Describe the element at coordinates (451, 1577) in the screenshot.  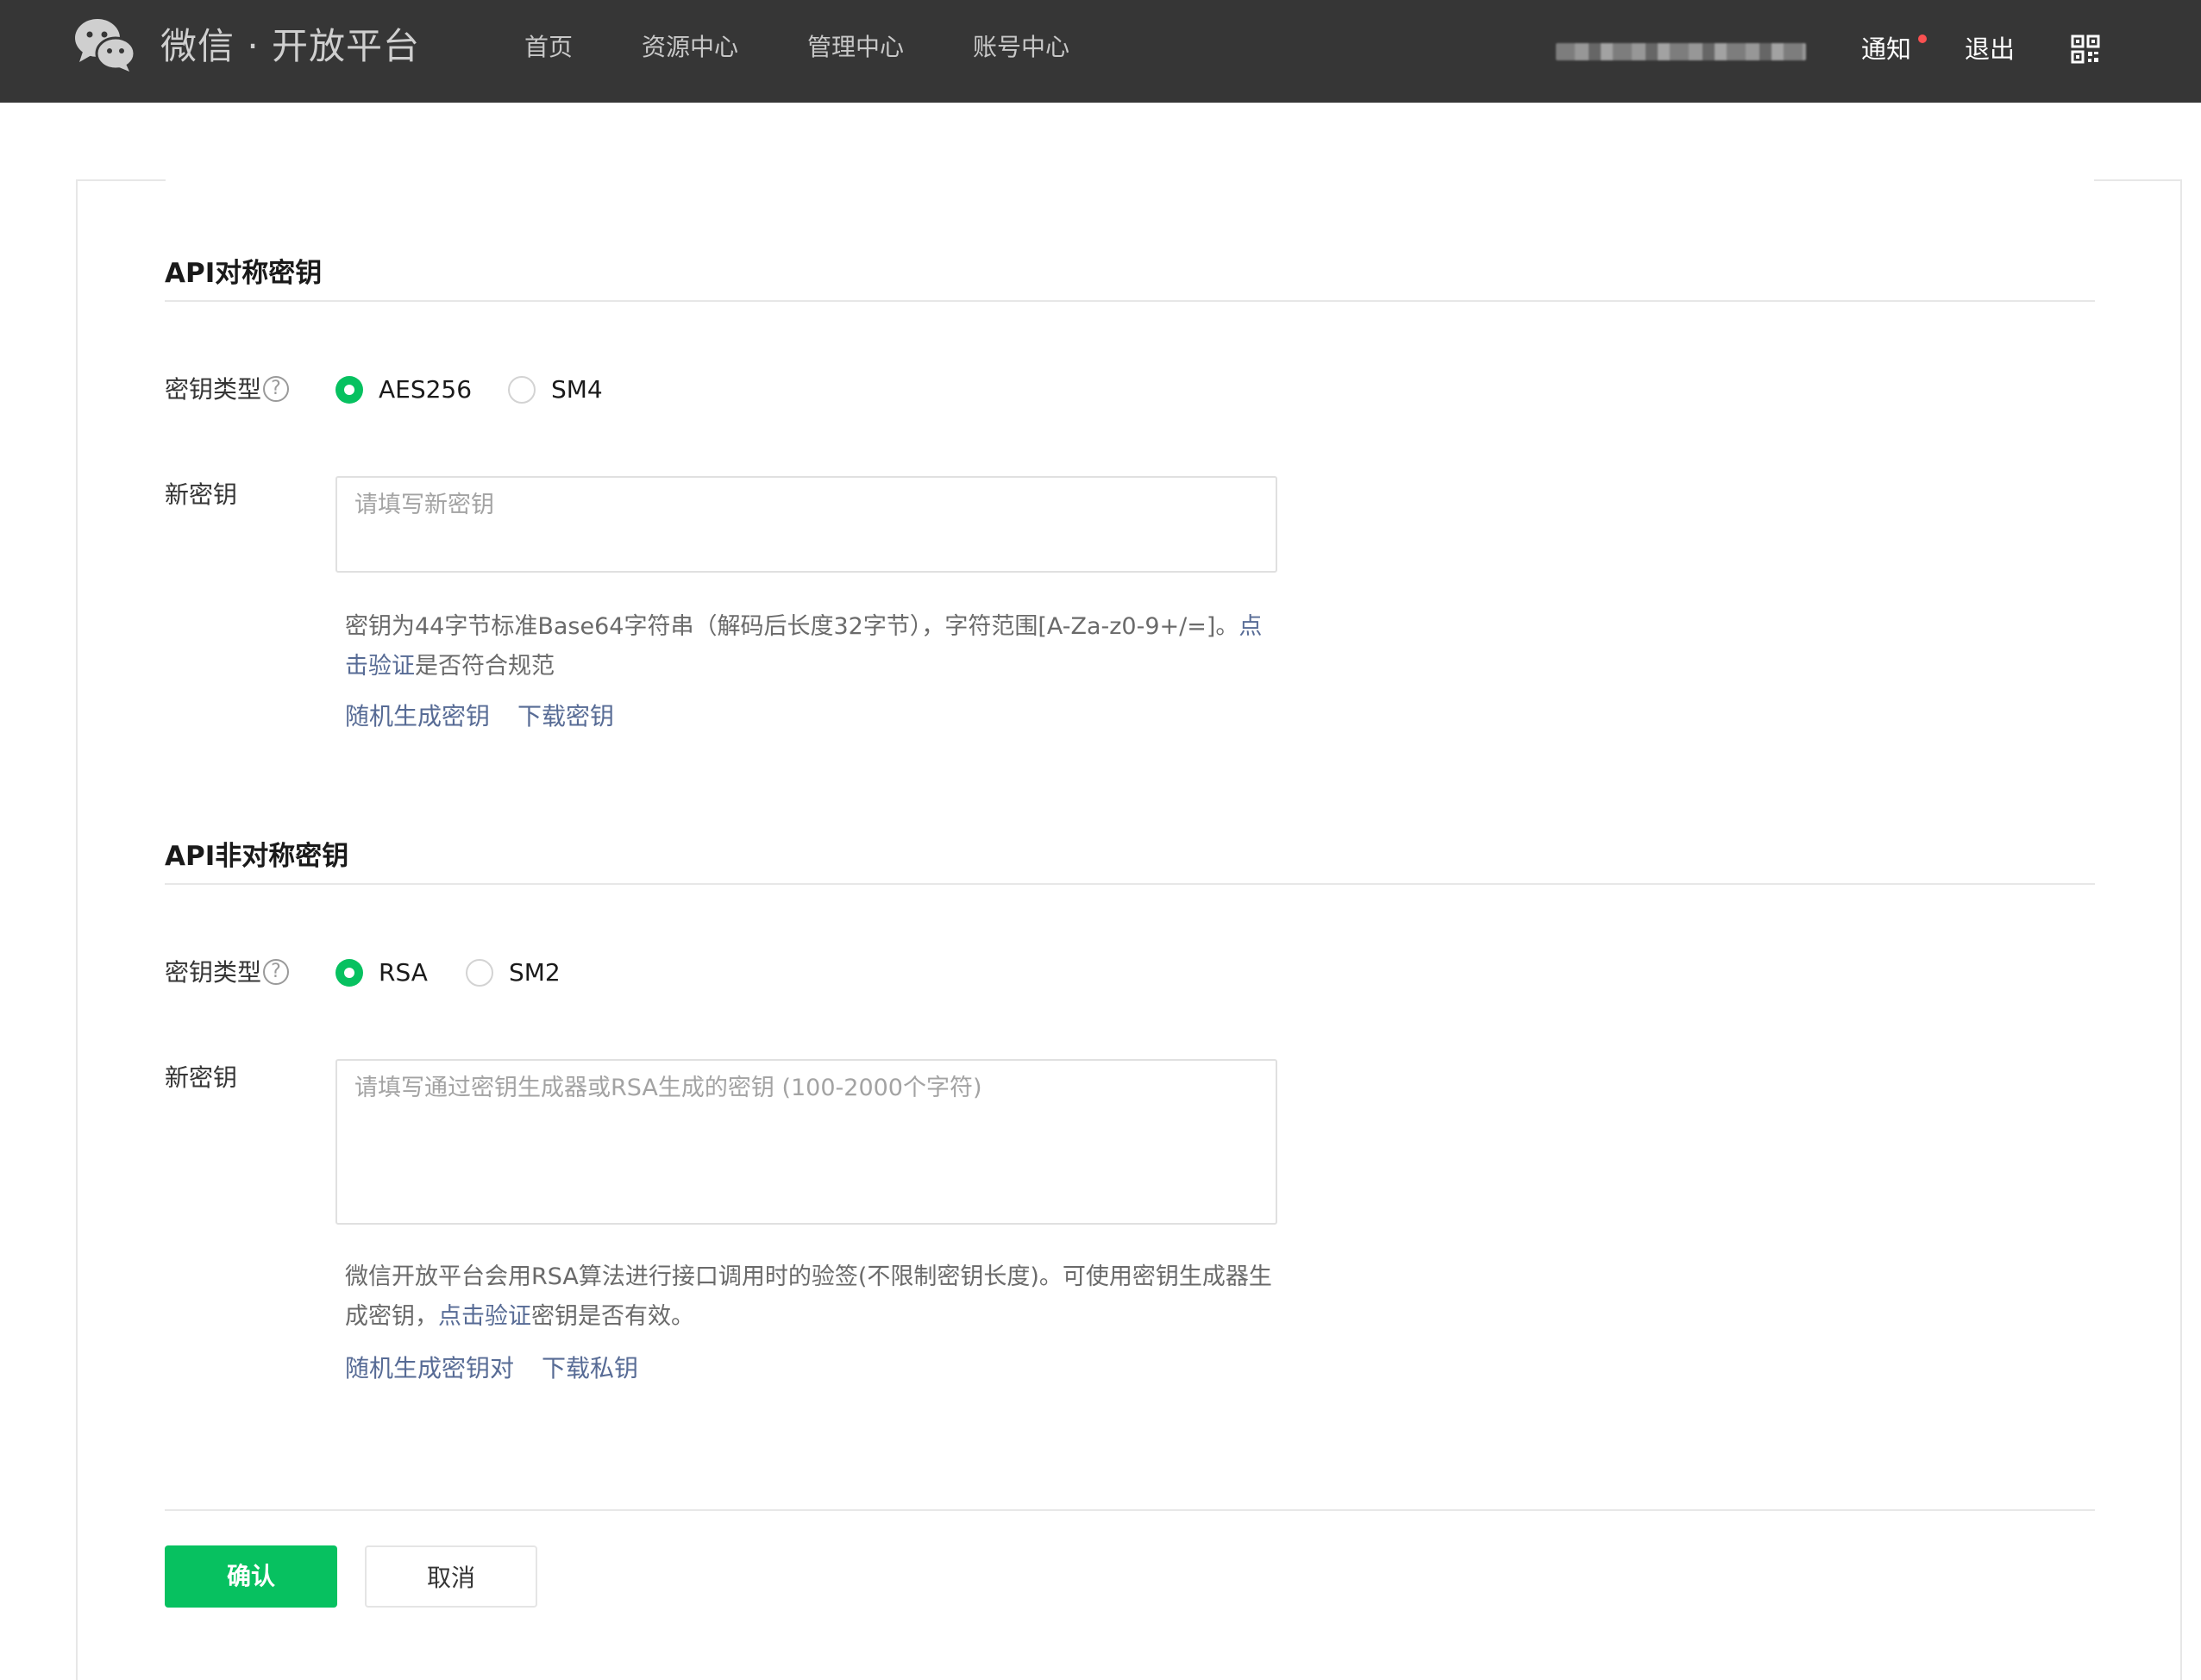
I see `cancel-button: 取消` at that location.